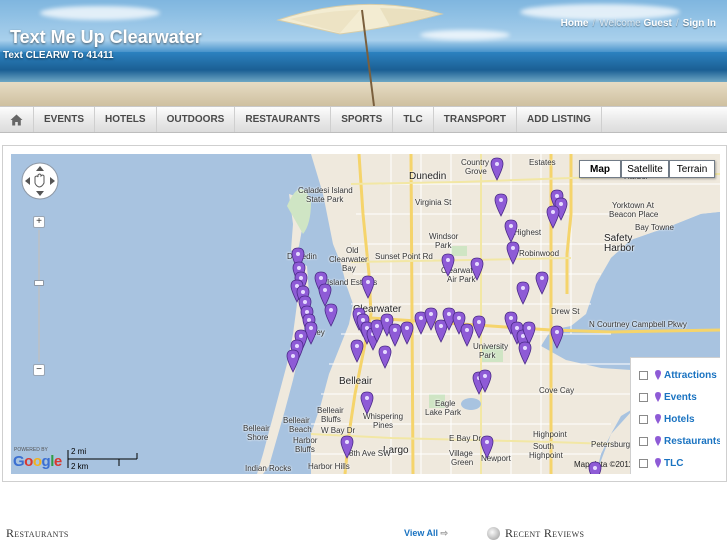 This screenshot has height=545, width=727. I want to click on legend-label: Attractions, so click(690, 375).